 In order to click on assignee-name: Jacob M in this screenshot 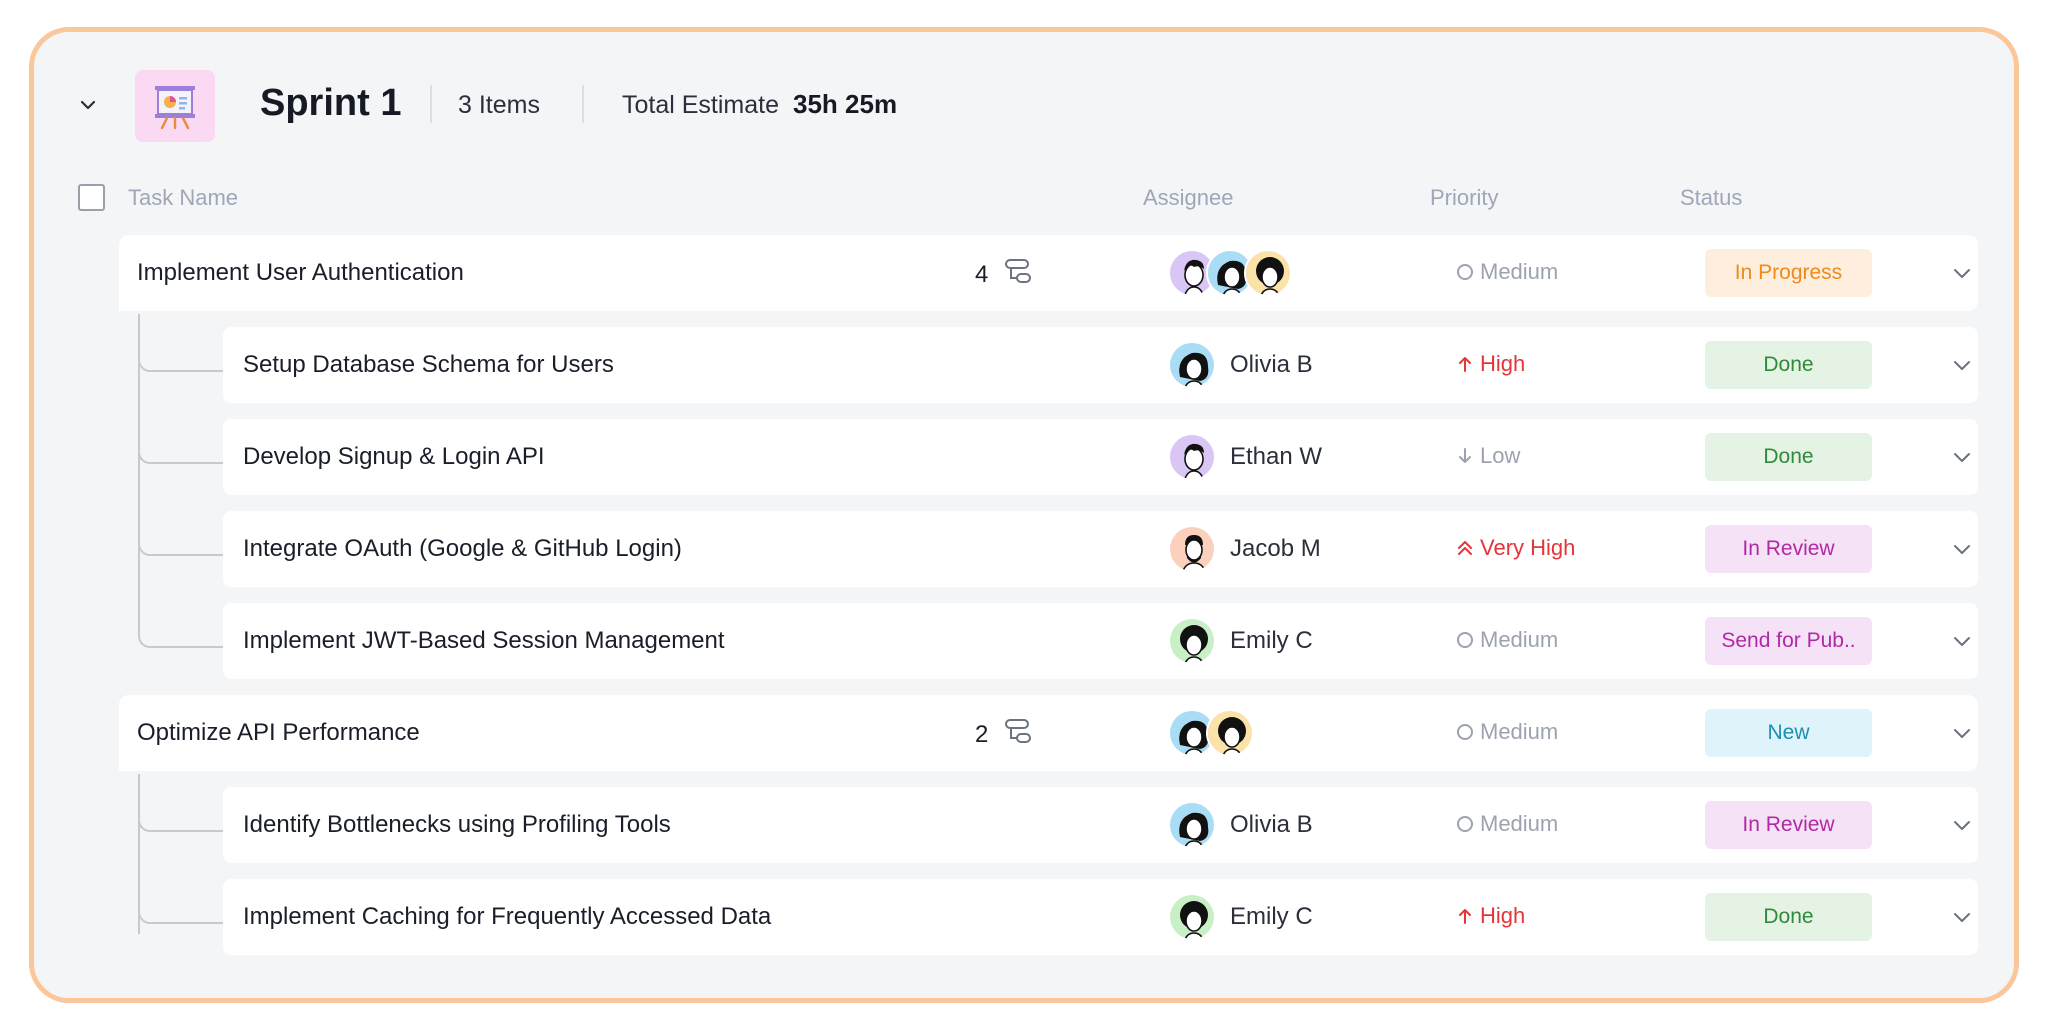, I will do `click(1275, 548)`.